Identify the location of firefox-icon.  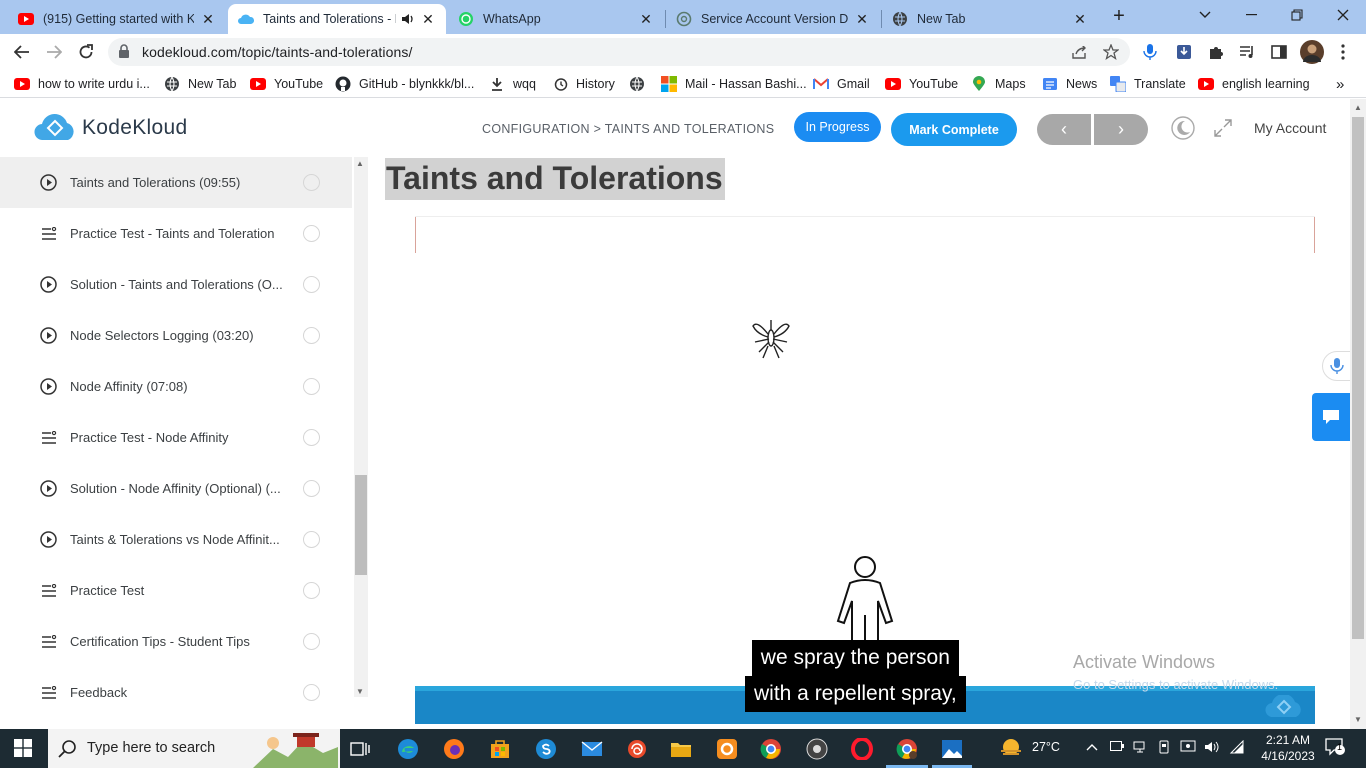
(454, 749).